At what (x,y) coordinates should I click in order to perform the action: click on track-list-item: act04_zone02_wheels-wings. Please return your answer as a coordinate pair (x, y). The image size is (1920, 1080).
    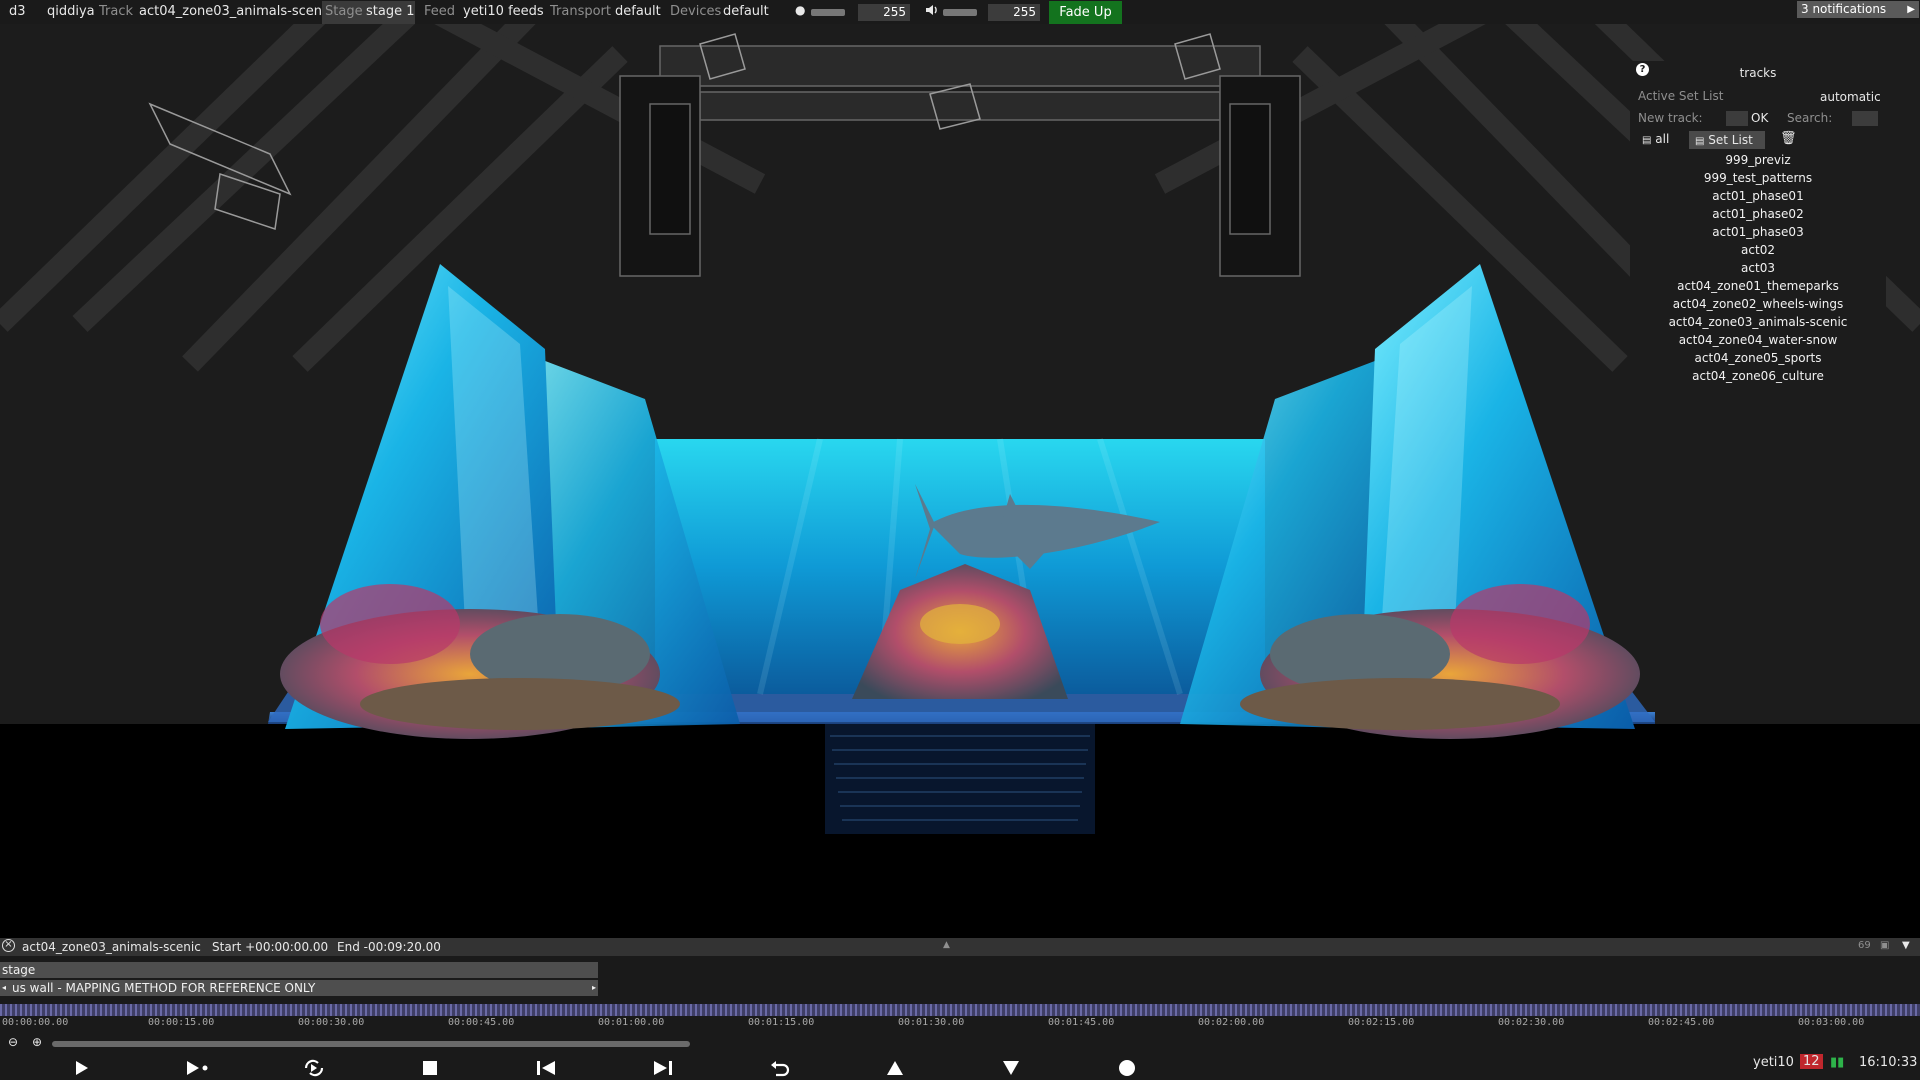
    Looking at the image, I should click on (1758, 304).